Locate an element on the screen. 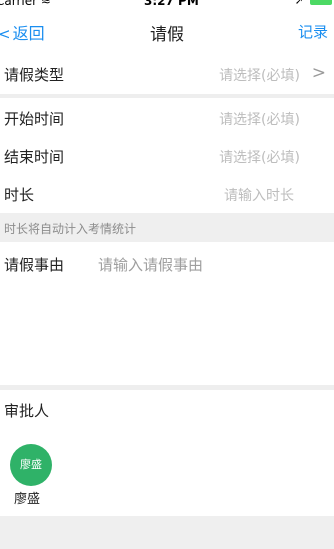 This screenshot has height=549, width=334. approver-avatar: 廖盛 is located at coordinates (31, 465).